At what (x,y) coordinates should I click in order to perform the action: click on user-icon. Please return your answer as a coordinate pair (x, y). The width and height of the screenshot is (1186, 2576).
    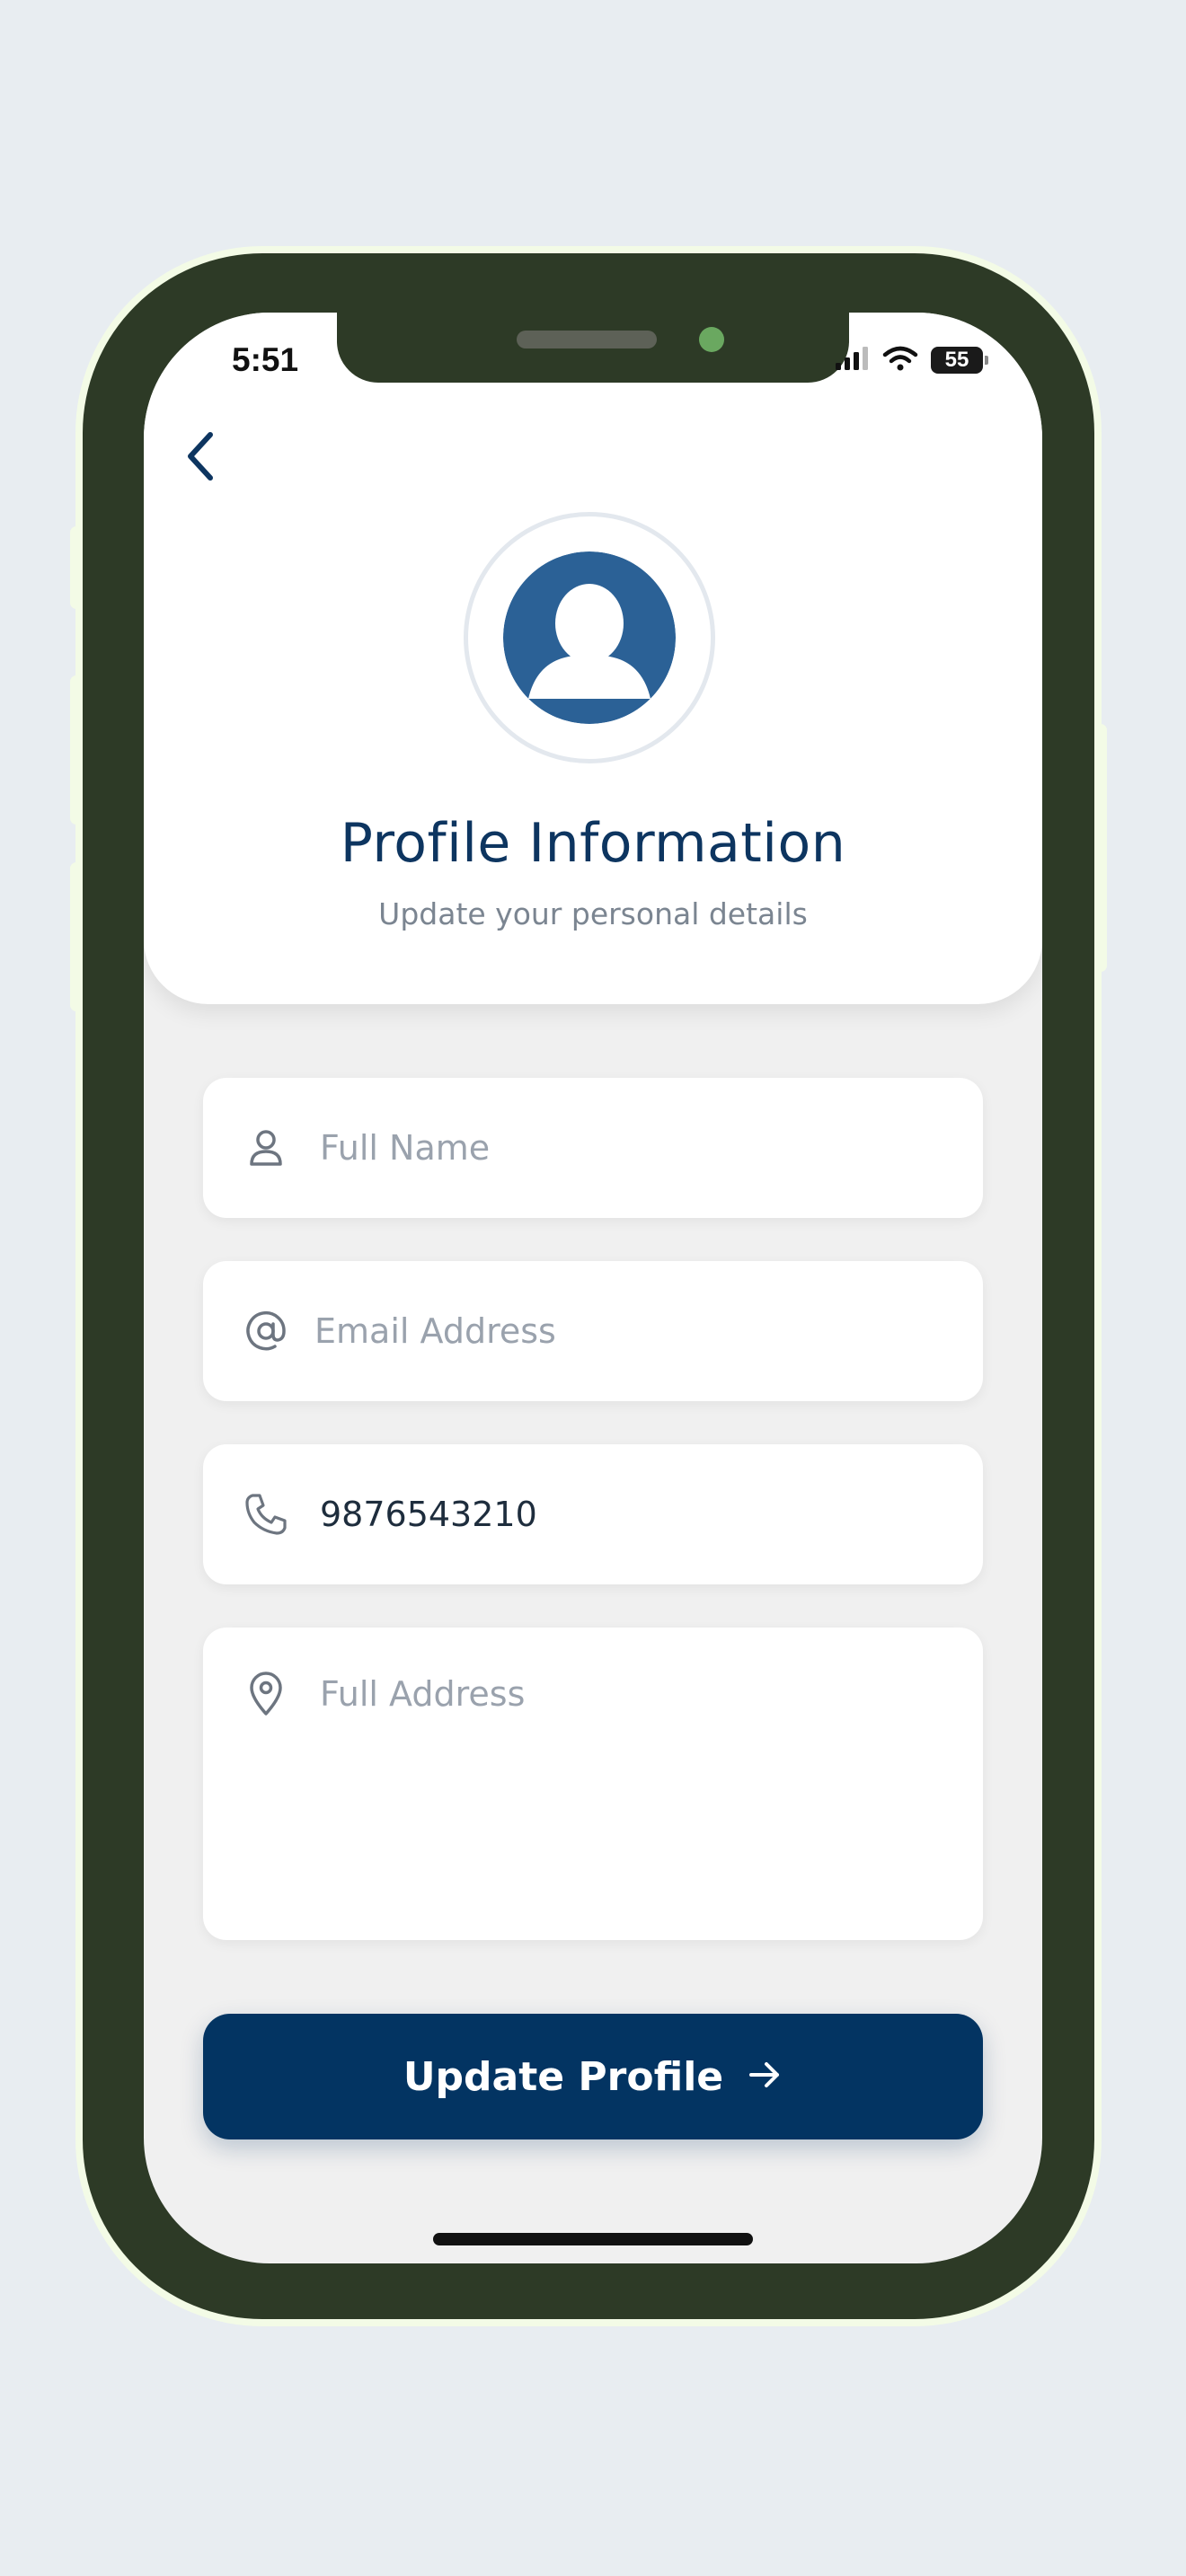
    Looking at the image, I should click on (266, 1148).